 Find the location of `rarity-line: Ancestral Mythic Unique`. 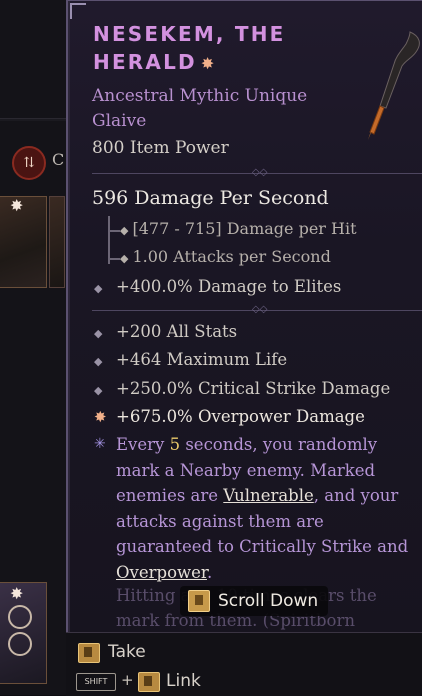

rarity-line: Ancestral Mythic Unique is located at coordinates (200, 96).